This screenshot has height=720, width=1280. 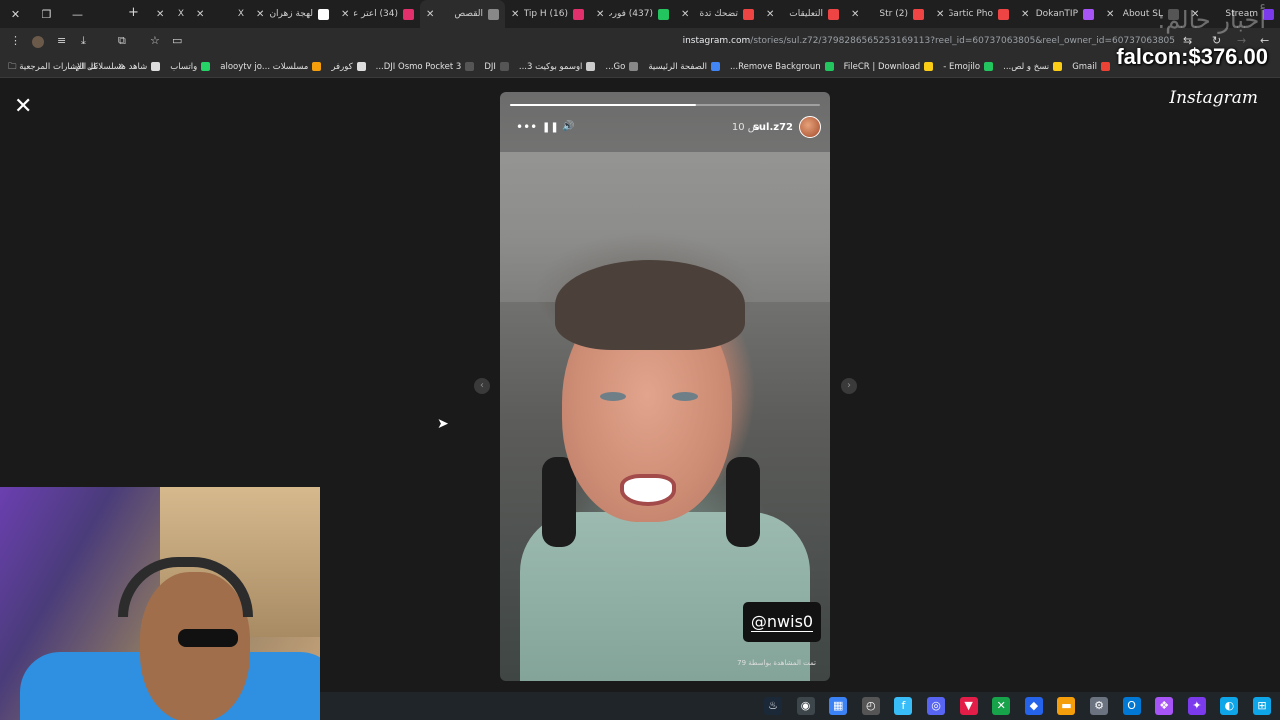 I want to click on menu-icon: ⋮, so click(x=15, y=40).